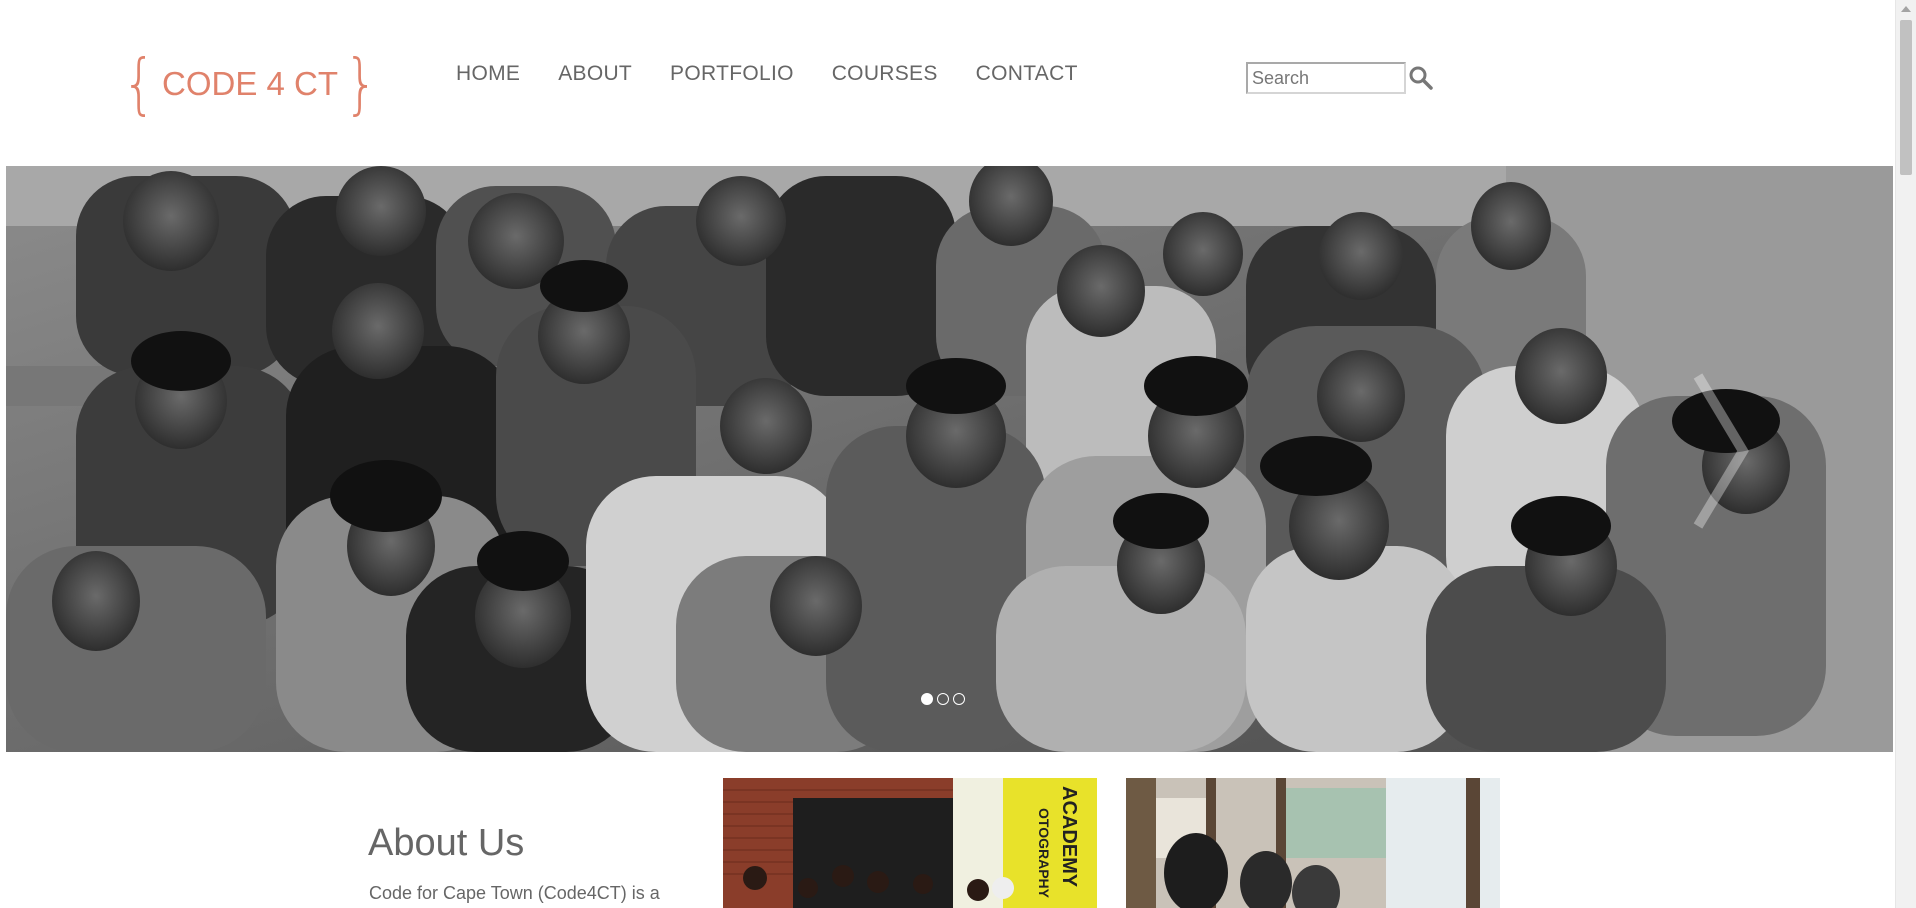 This screenshot has height=908, width=1916. Describe the element at coordinates (910, 843) in the screenshot. I see `about-photo-1: ACADEMY OTOGRAPHY` at that location.